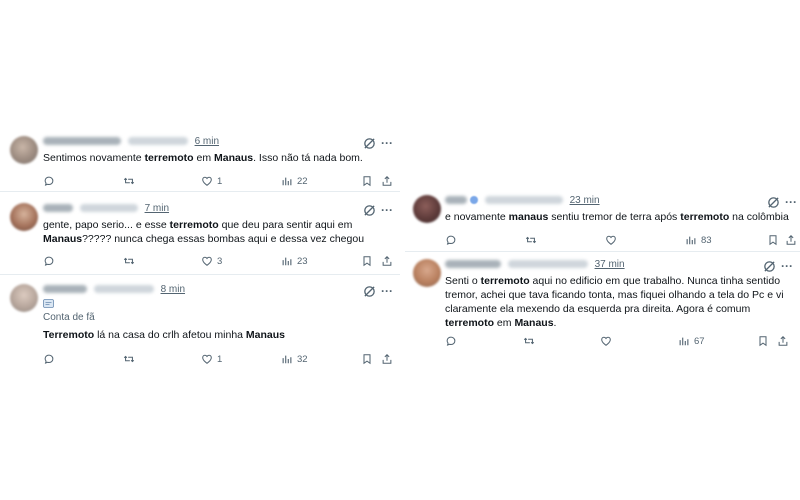  I want to click on tweet-time: 37 min, so click(610, 264).